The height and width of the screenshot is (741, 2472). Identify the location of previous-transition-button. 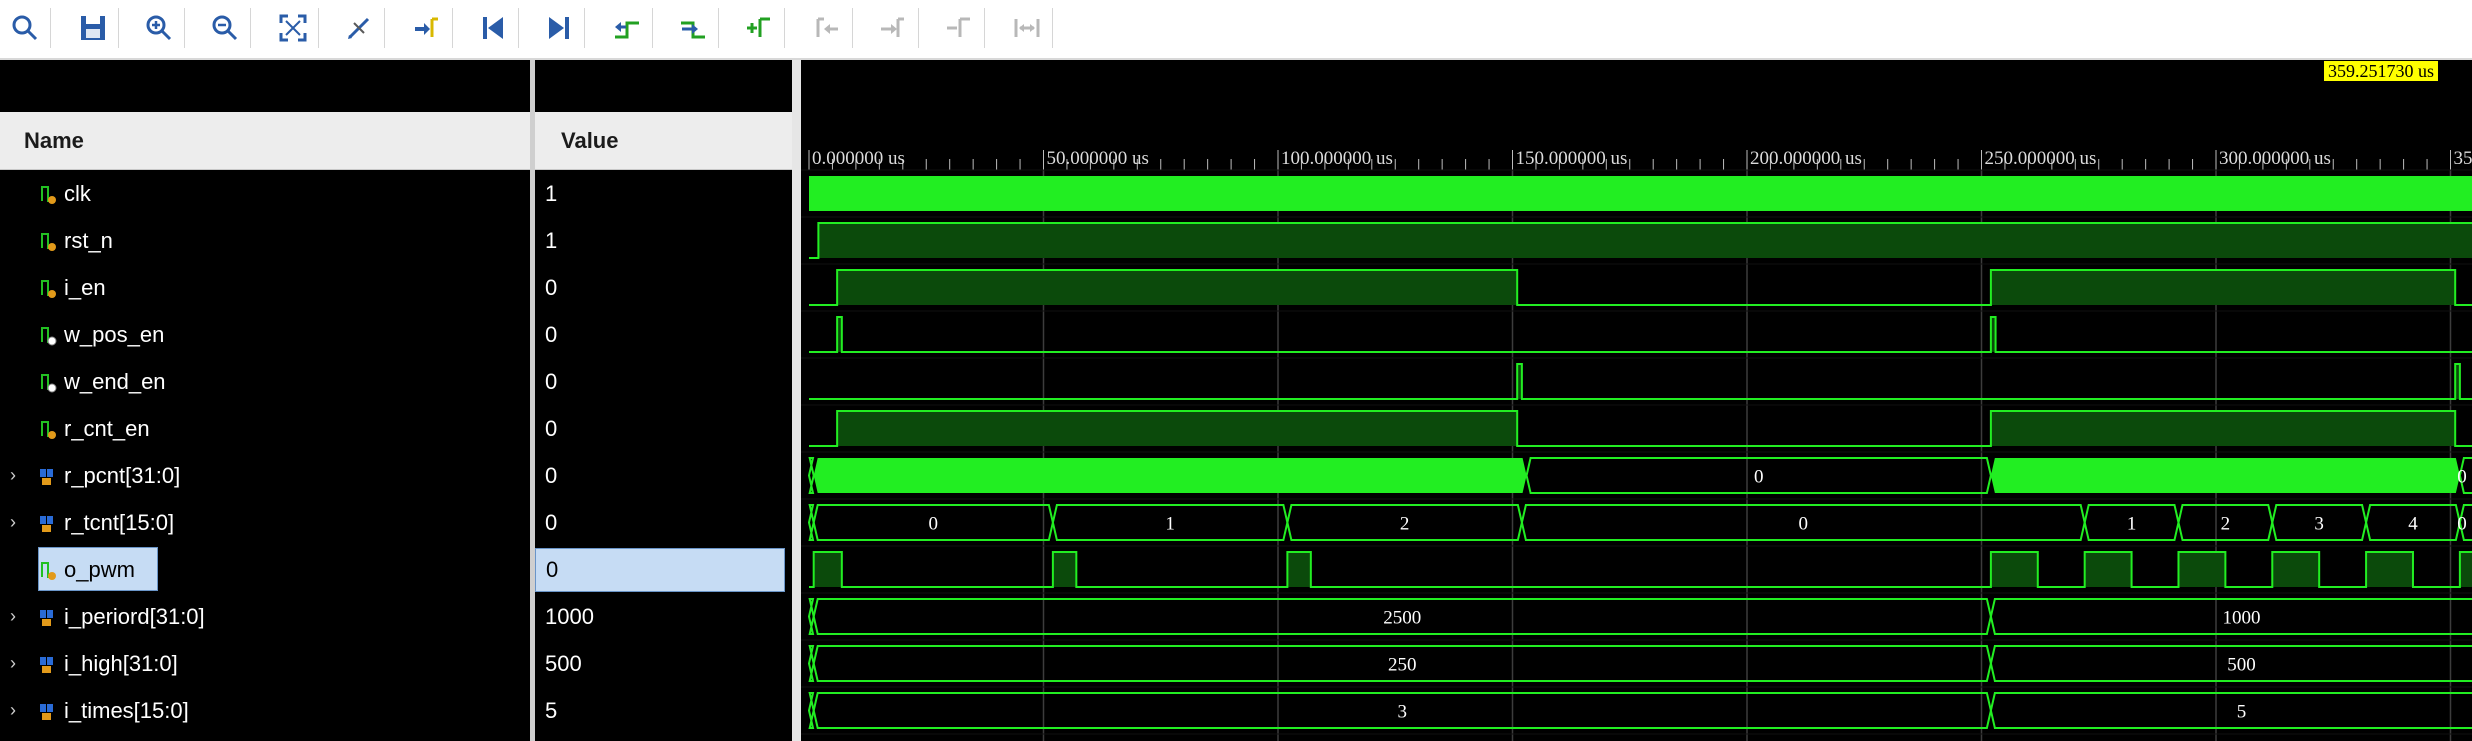
(627, 28).